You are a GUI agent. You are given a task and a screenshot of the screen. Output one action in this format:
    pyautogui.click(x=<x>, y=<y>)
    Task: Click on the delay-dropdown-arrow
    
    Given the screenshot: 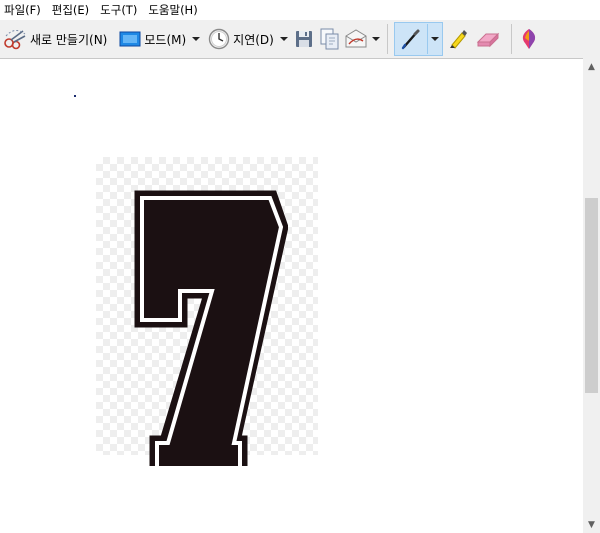 What is the action you would take?
    pyautogui.click(x=284, y=39)
    